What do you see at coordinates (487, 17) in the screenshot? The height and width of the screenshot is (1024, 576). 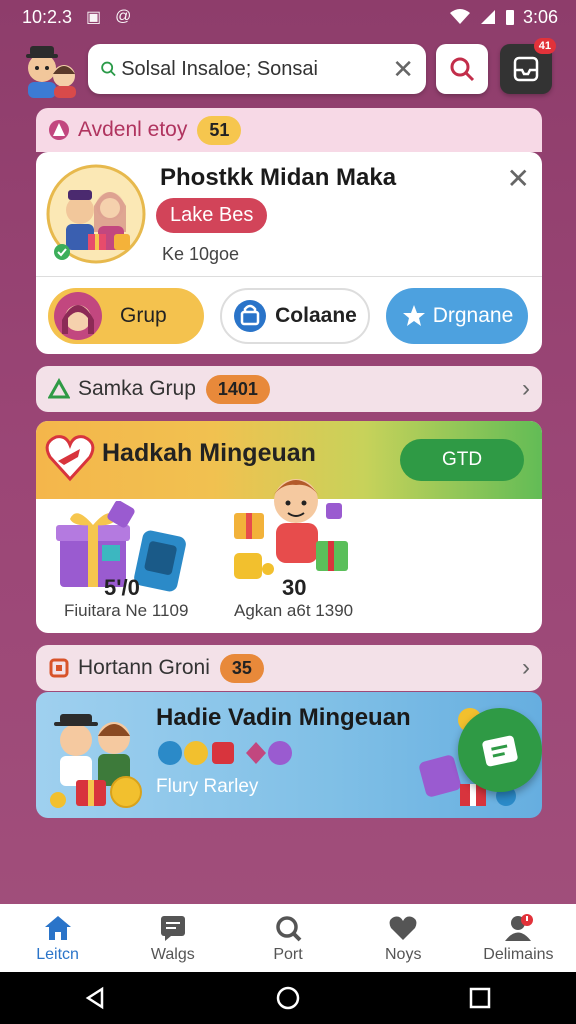 I see `signal-icon` at bounding box center [487, 17].